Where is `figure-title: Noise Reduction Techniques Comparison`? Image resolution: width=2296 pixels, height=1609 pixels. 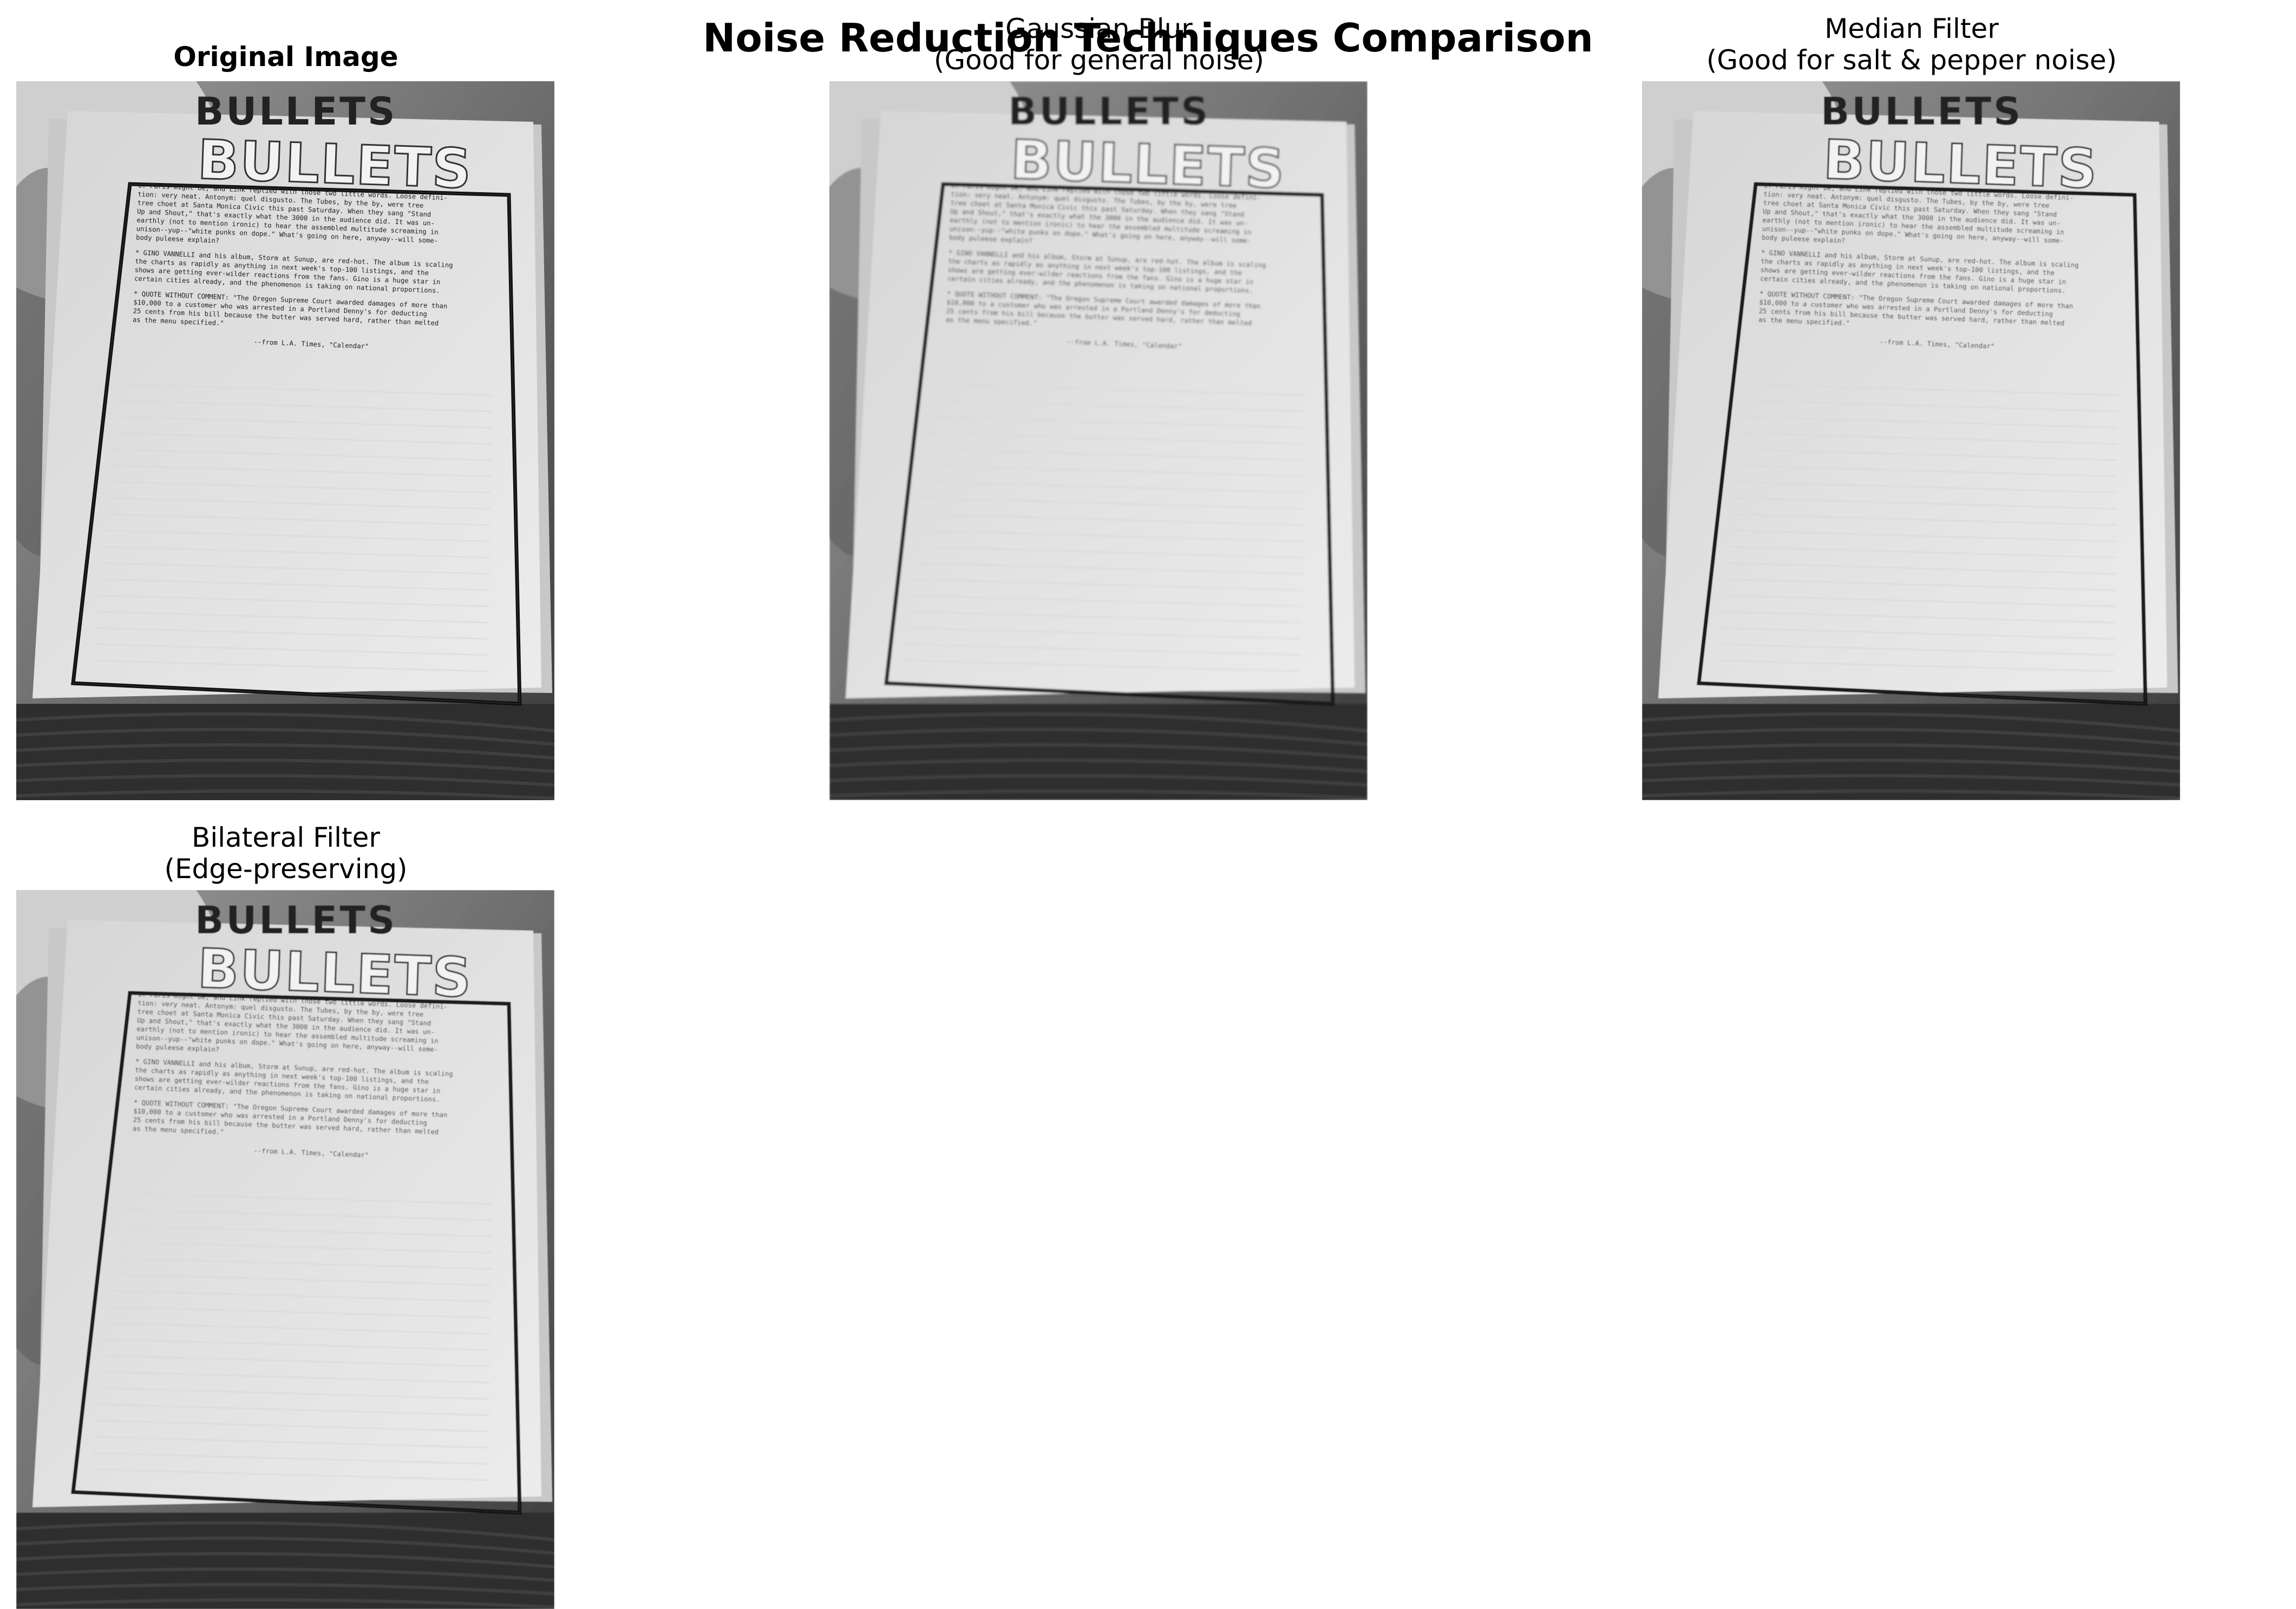 figure-title: Noise Reduction Techniques Comparison is located at coordinates (1148, 38).